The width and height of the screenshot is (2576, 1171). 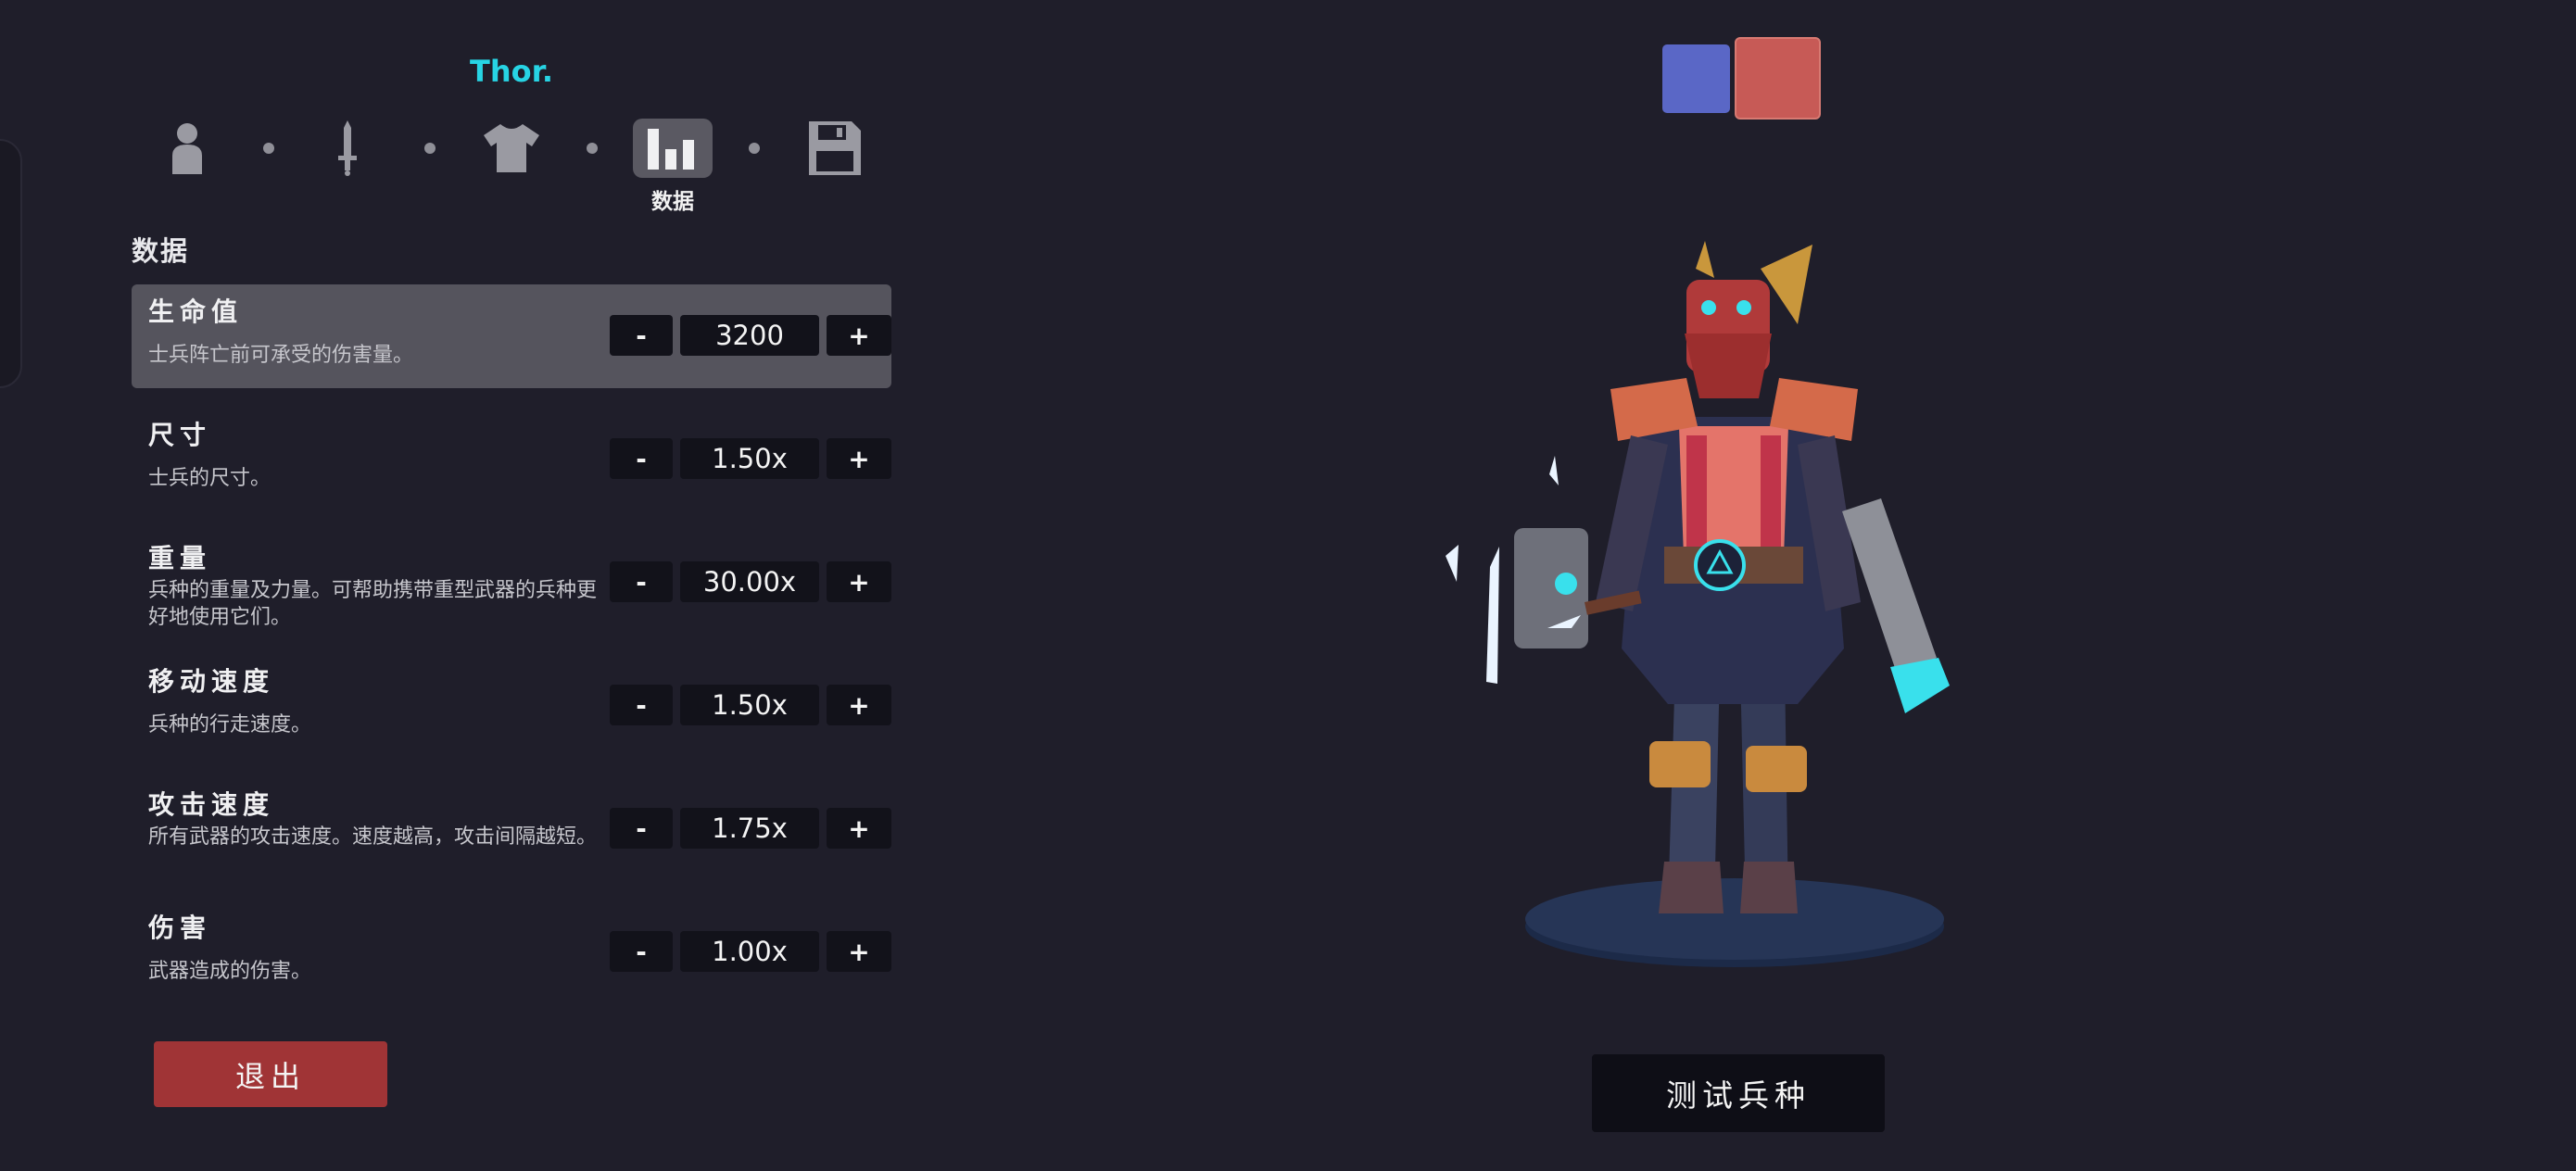 What do you see at coordinates (211, 682) in the screenshot?
I see `stat-name: 移动速度` at bounding box center [211, 682].